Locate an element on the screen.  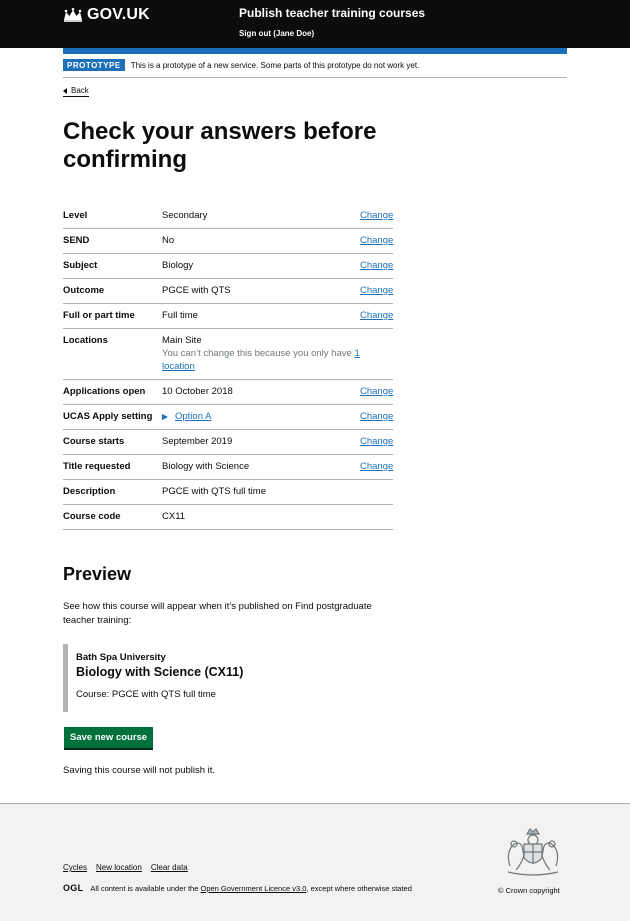
footer-link-clear-data: Clear data is located at coordinates (169, 867).